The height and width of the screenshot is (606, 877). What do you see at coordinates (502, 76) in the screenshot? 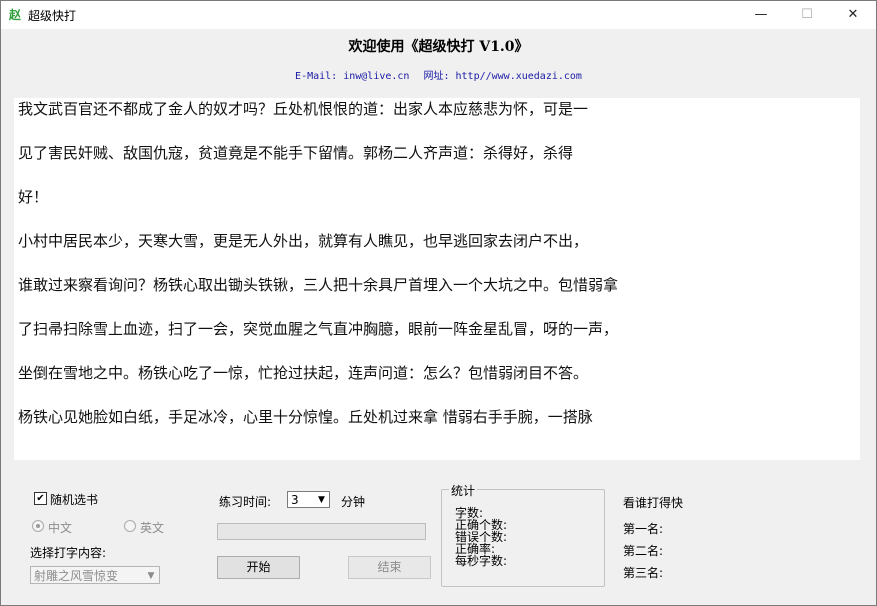
I see `website-label: 网址: http//www.xuedazi.com` at bounding box center [502, 76].